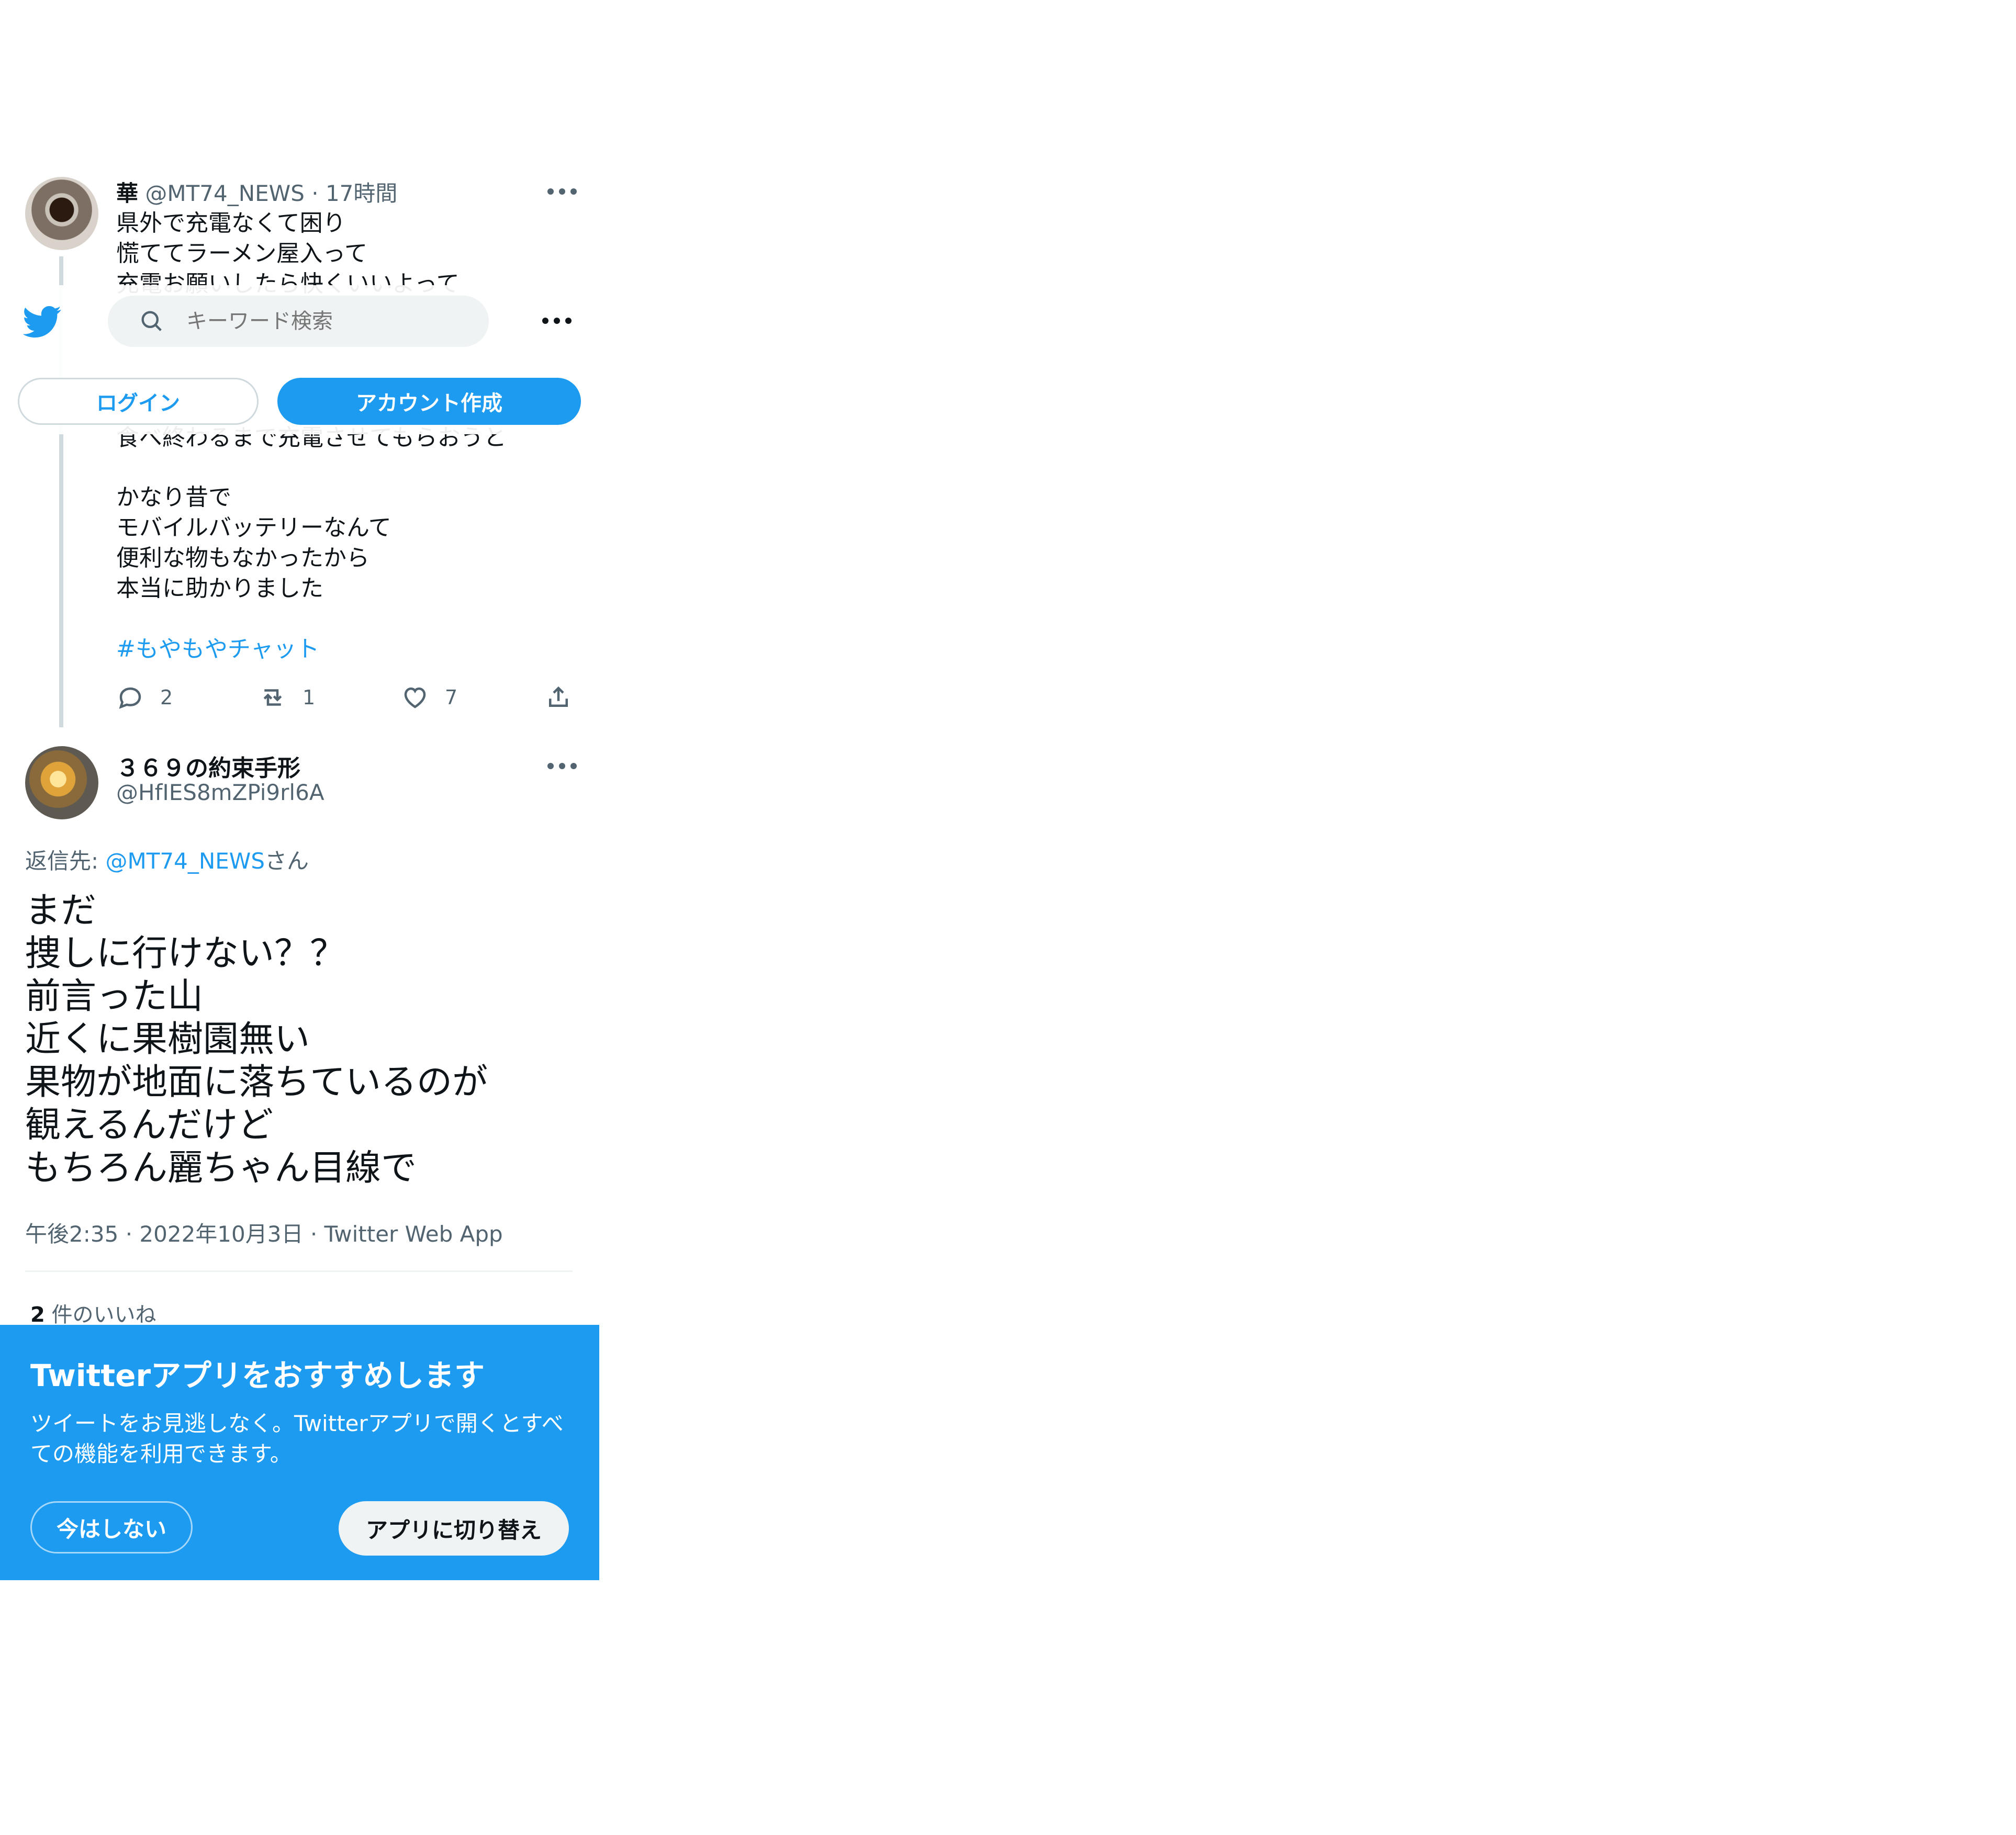  I want to click on not-now-button: 今はしない, so click(111, 1527).